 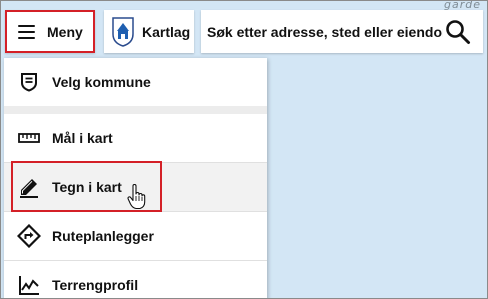 I want to click on municipality-shield-icon, so click(x=29, y=82).